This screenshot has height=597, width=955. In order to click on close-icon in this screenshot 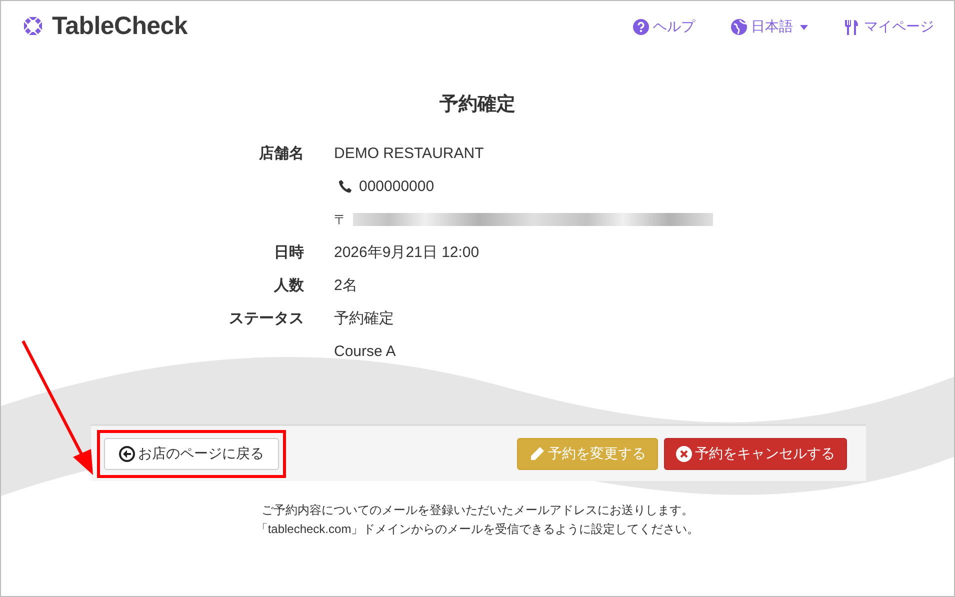, I will do `click(684, 454)`.